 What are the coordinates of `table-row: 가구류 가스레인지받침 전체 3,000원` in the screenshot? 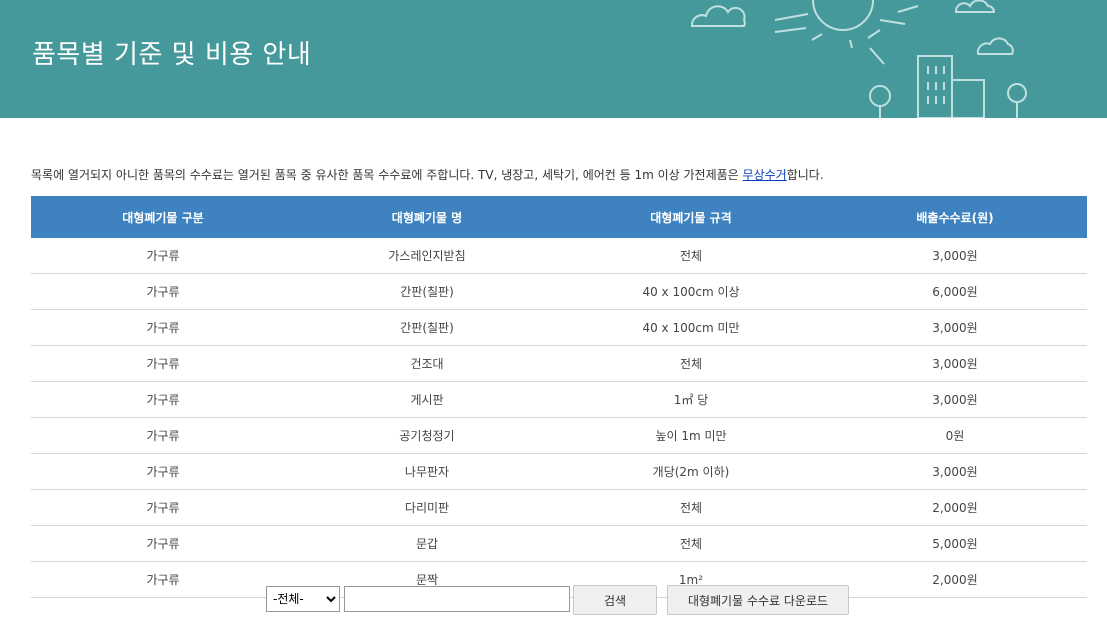 It's located at (559, 256).